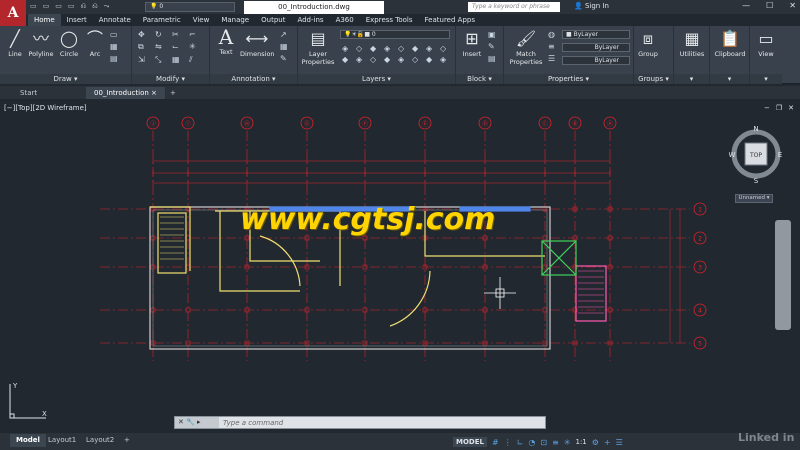 Image resolution: width=800 pixels, height=450 pixels. What do you see at coordinates (596, 47) in the screenshot?
I see `linetype-dropdown: ByLayer` at bounding box center [596, 47].